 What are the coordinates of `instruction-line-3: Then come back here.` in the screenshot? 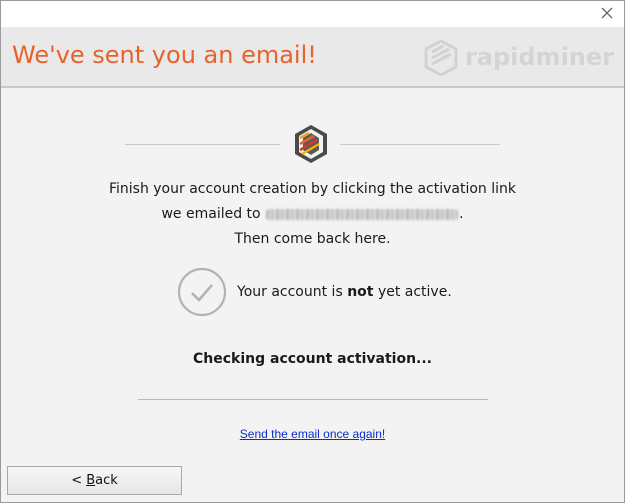 It's located at (312, 239).